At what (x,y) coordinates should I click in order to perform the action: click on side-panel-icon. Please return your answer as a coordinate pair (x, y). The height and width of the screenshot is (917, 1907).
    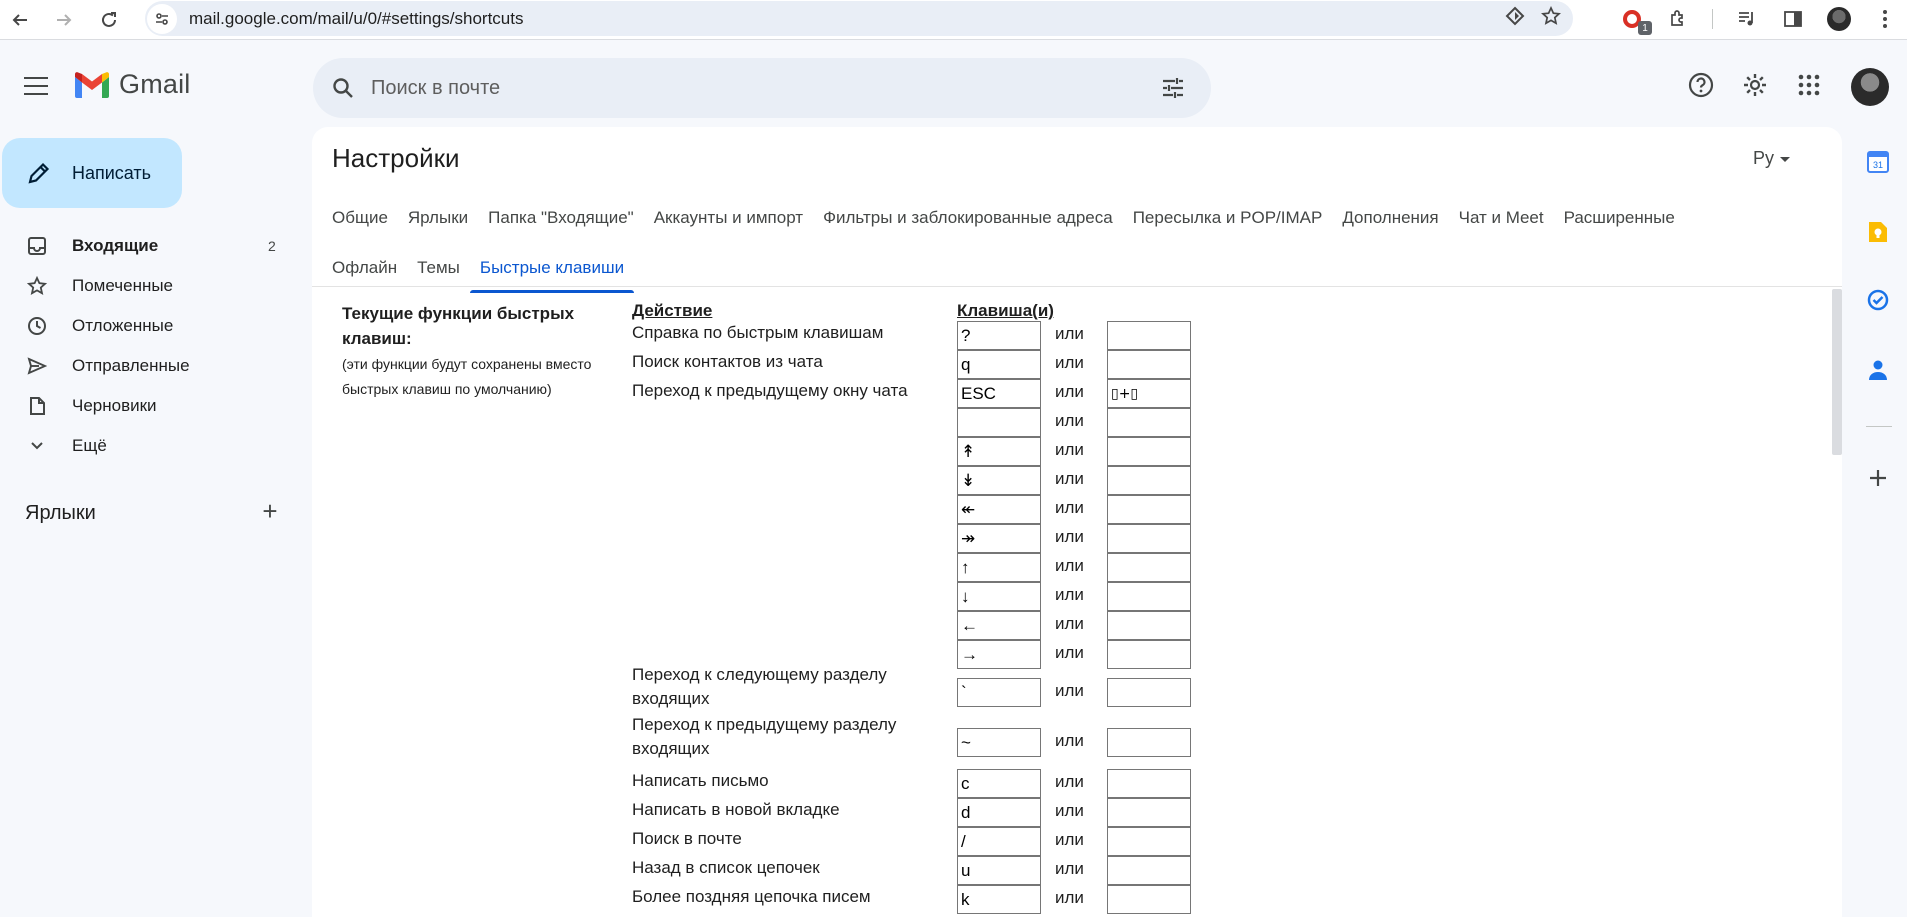
    Looking at the image, I should click on (1793, 19).